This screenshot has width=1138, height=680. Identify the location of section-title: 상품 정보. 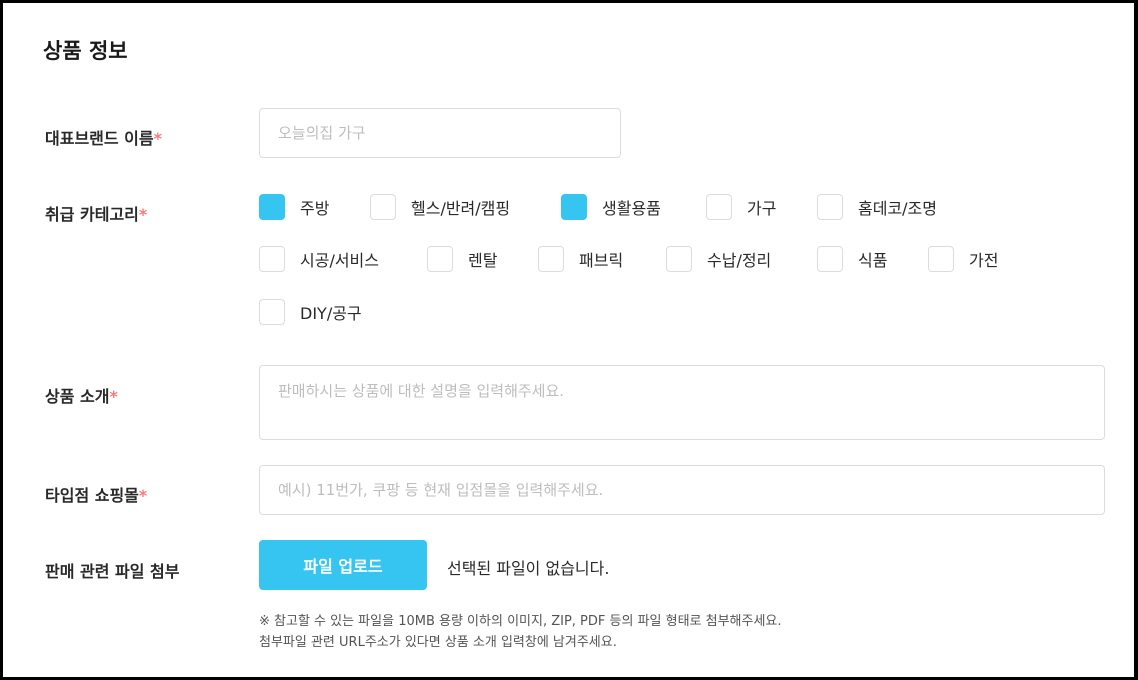
(85, 51).